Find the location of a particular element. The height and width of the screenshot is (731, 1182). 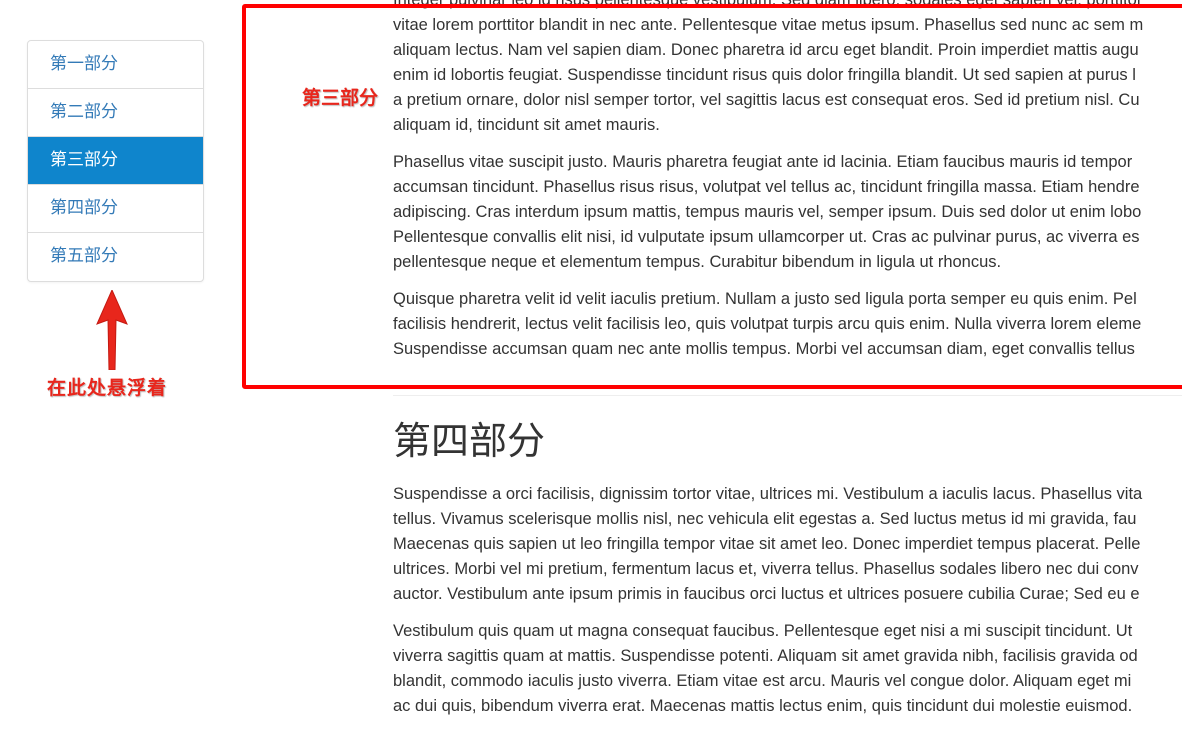

sidenav-item-part4: 第四部分 is located at coordinates (115, 209).